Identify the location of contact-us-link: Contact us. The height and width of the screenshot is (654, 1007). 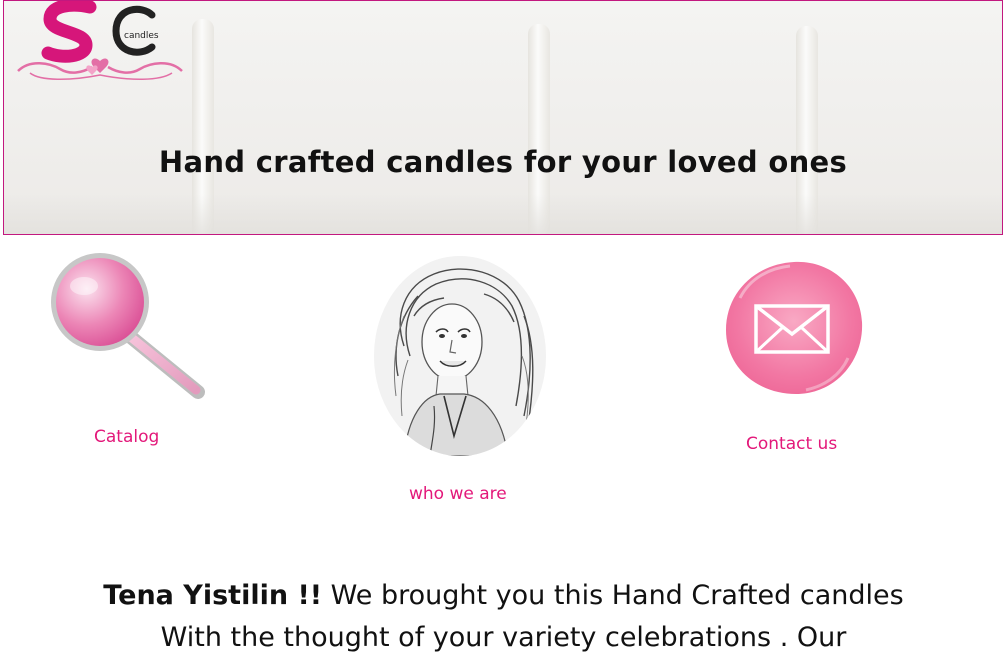
(791, 444).